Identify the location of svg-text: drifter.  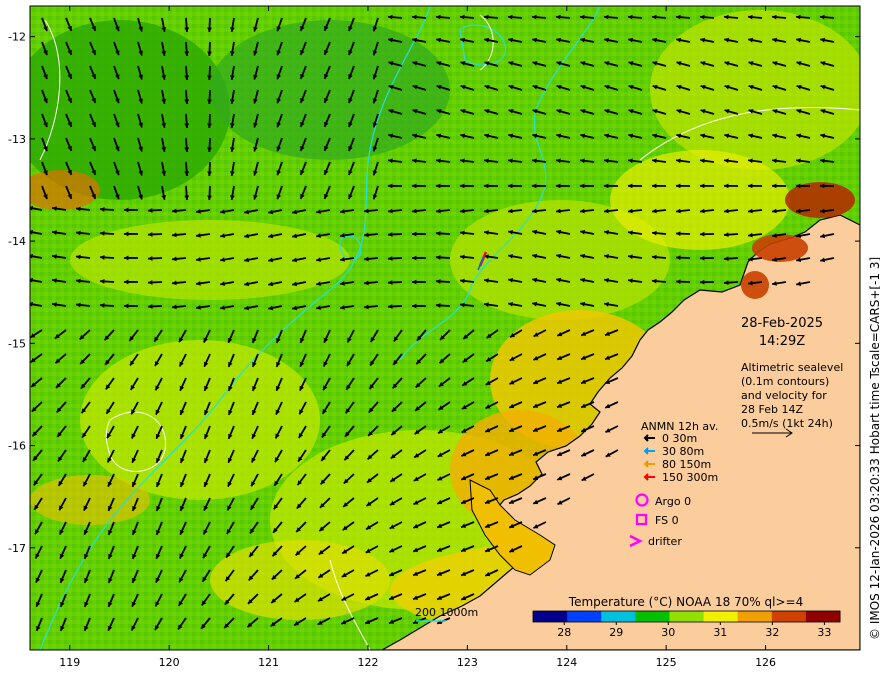
(665, 541).